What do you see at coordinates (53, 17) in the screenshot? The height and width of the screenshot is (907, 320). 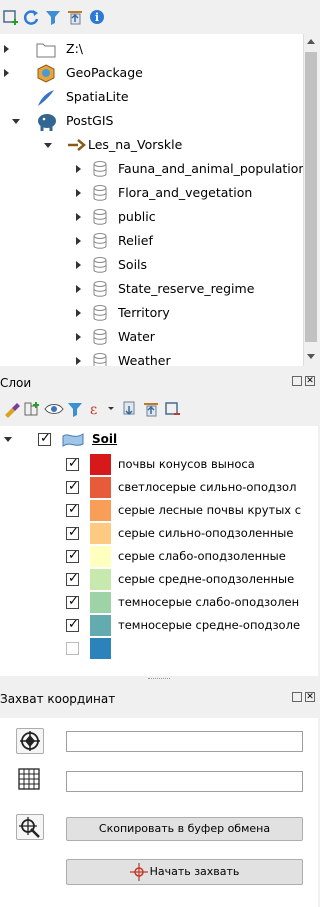 I see `filter-icon` at bounding box center [53, 17].